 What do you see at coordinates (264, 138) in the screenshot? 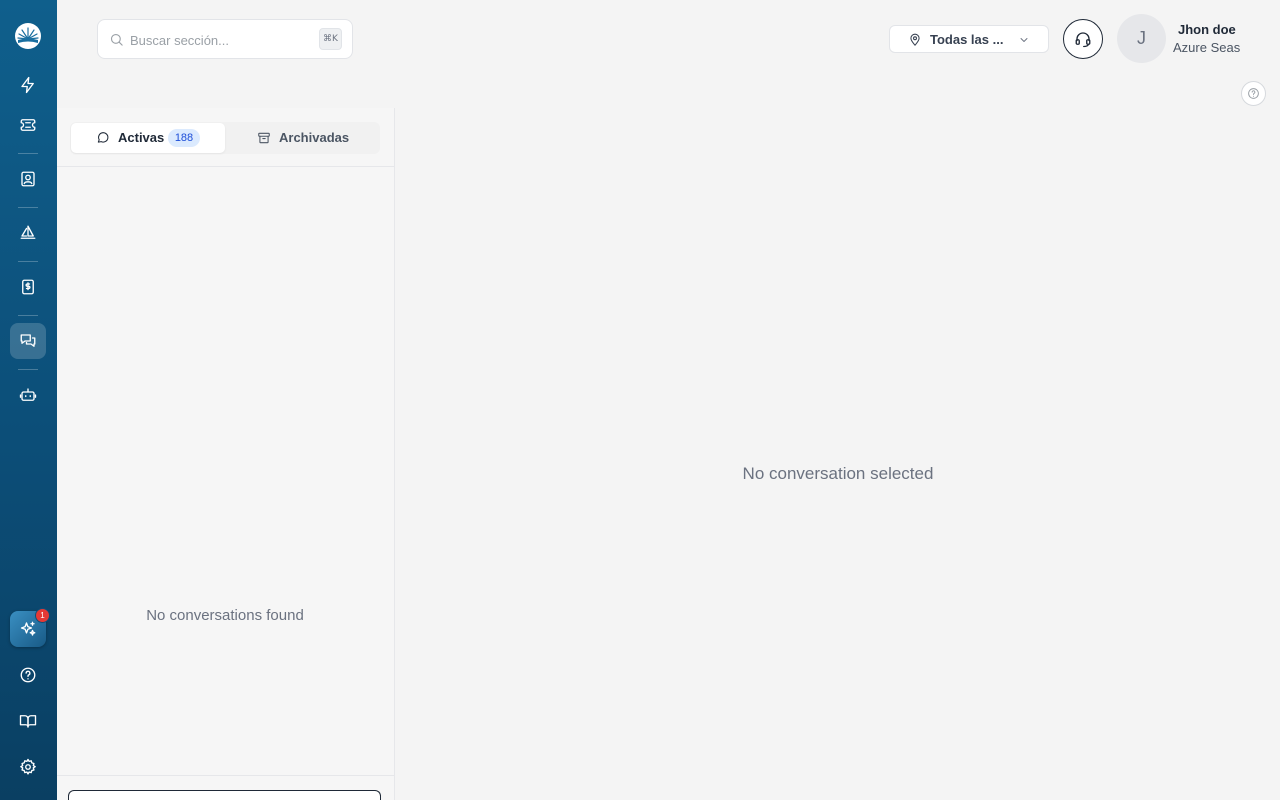
I see `archive-icon` at bounding box center [264, 138].